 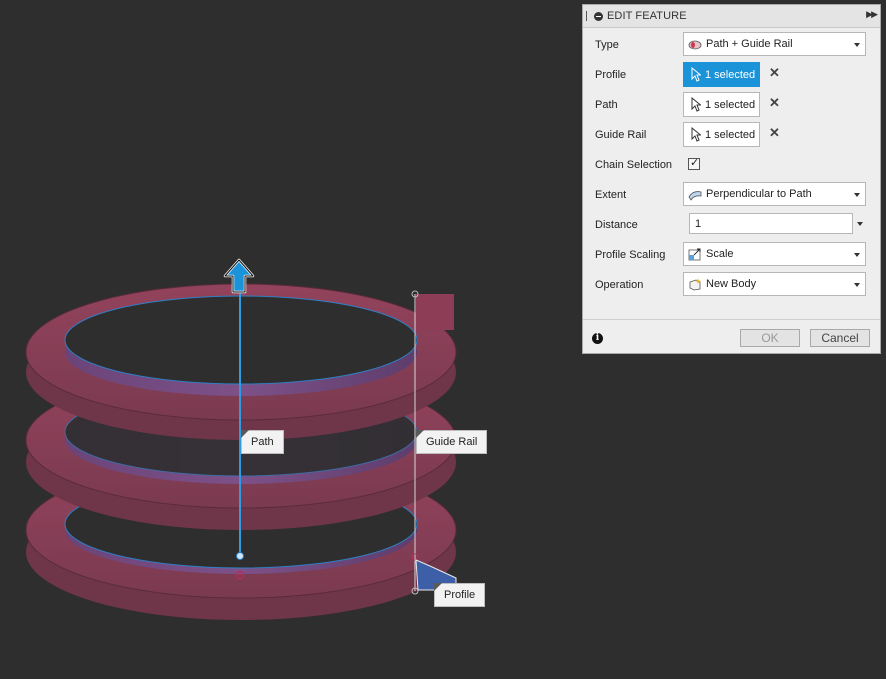 I want to click on profile-scaling-label: Profile Scaling, so click(x=630, y=255).